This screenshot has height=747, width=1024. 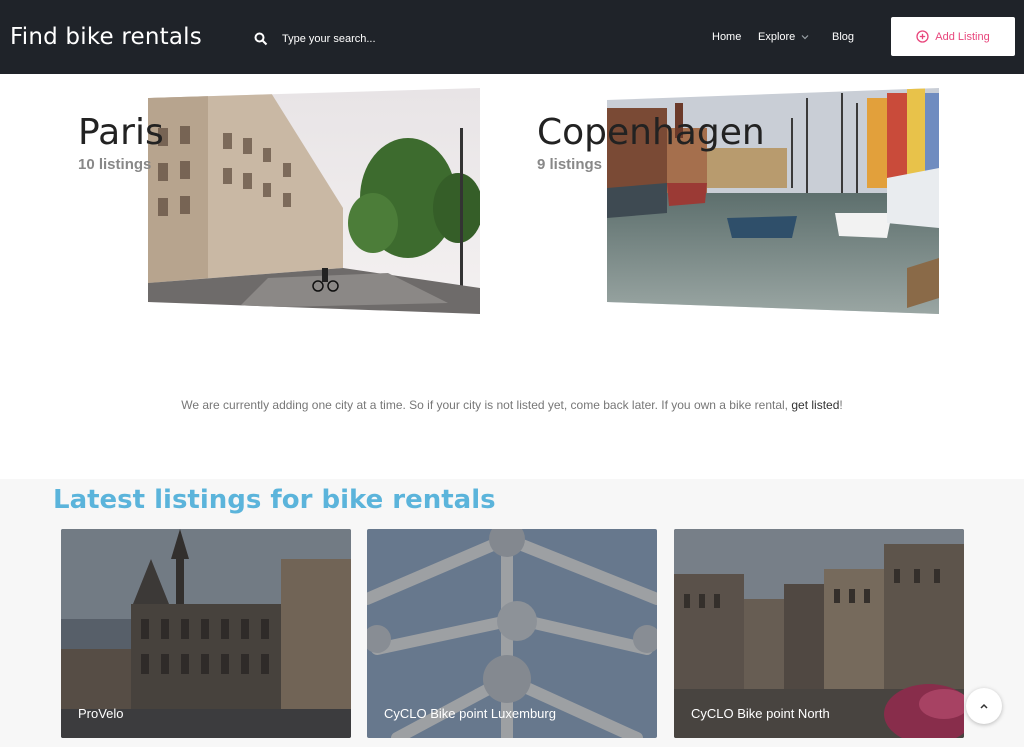 What do you see at coordinates (777, 37) in the screenshot?
I see `nav-explore-label: Explore` at bounding box center [777, 37].